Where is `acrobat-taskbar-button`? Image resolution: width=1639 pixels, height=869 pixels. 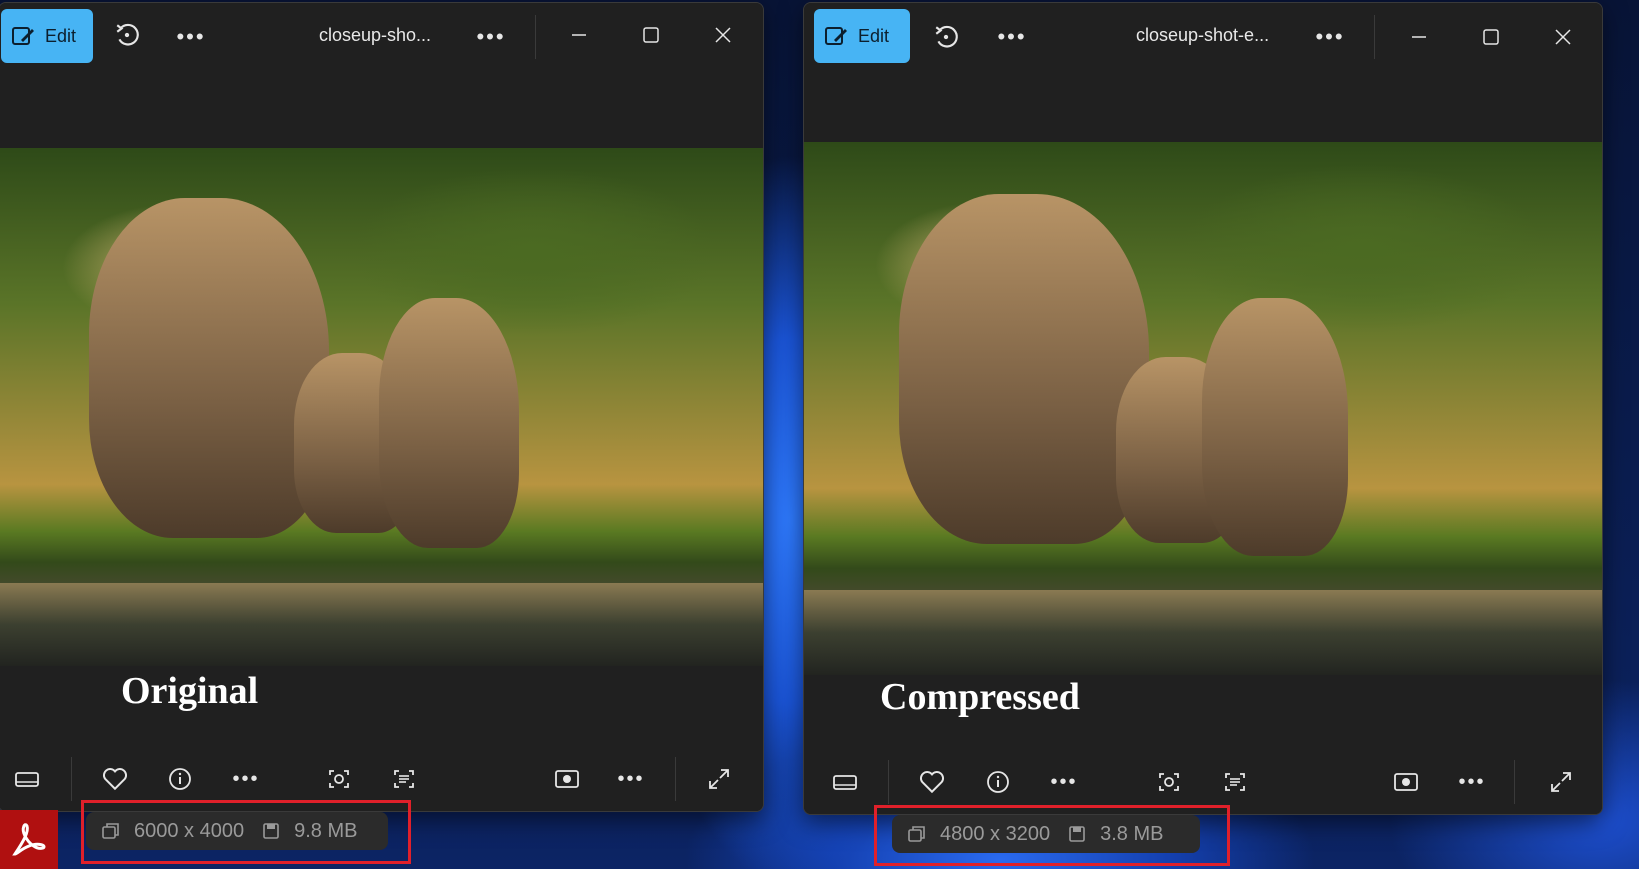
acrobat-taskbar-button is located at coordinates (29, 839).